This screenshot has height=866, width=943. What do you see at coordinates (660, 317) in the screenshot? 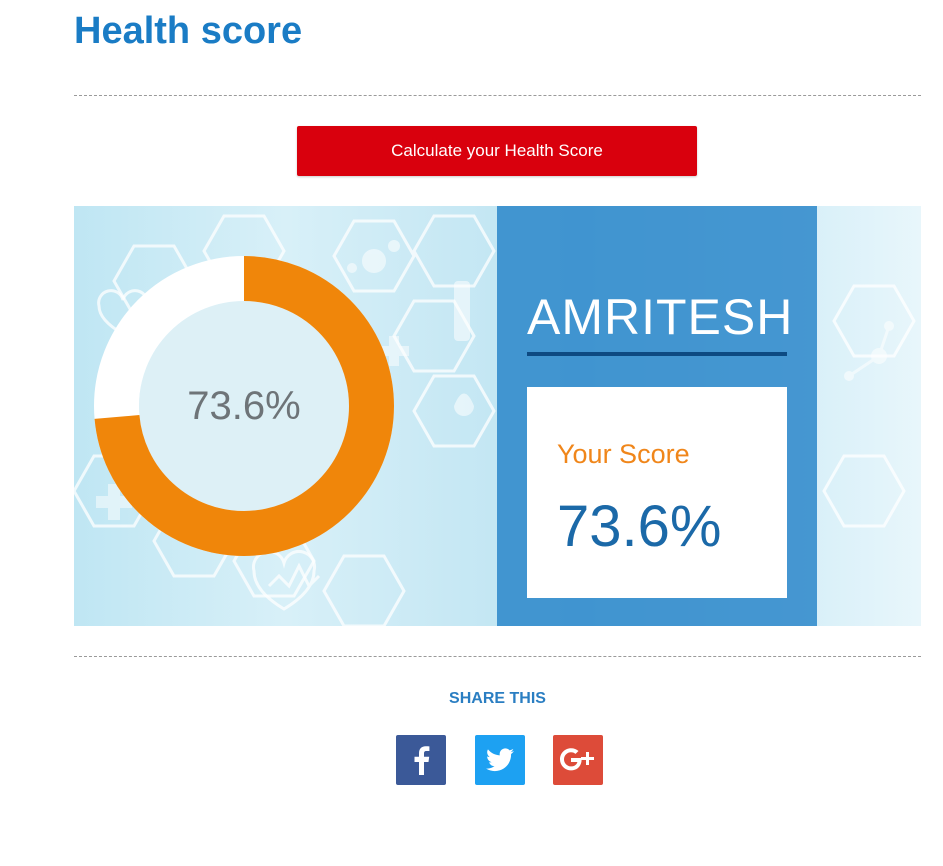
I see `user-name: AMRITESH` at bounding box center [660, 317].